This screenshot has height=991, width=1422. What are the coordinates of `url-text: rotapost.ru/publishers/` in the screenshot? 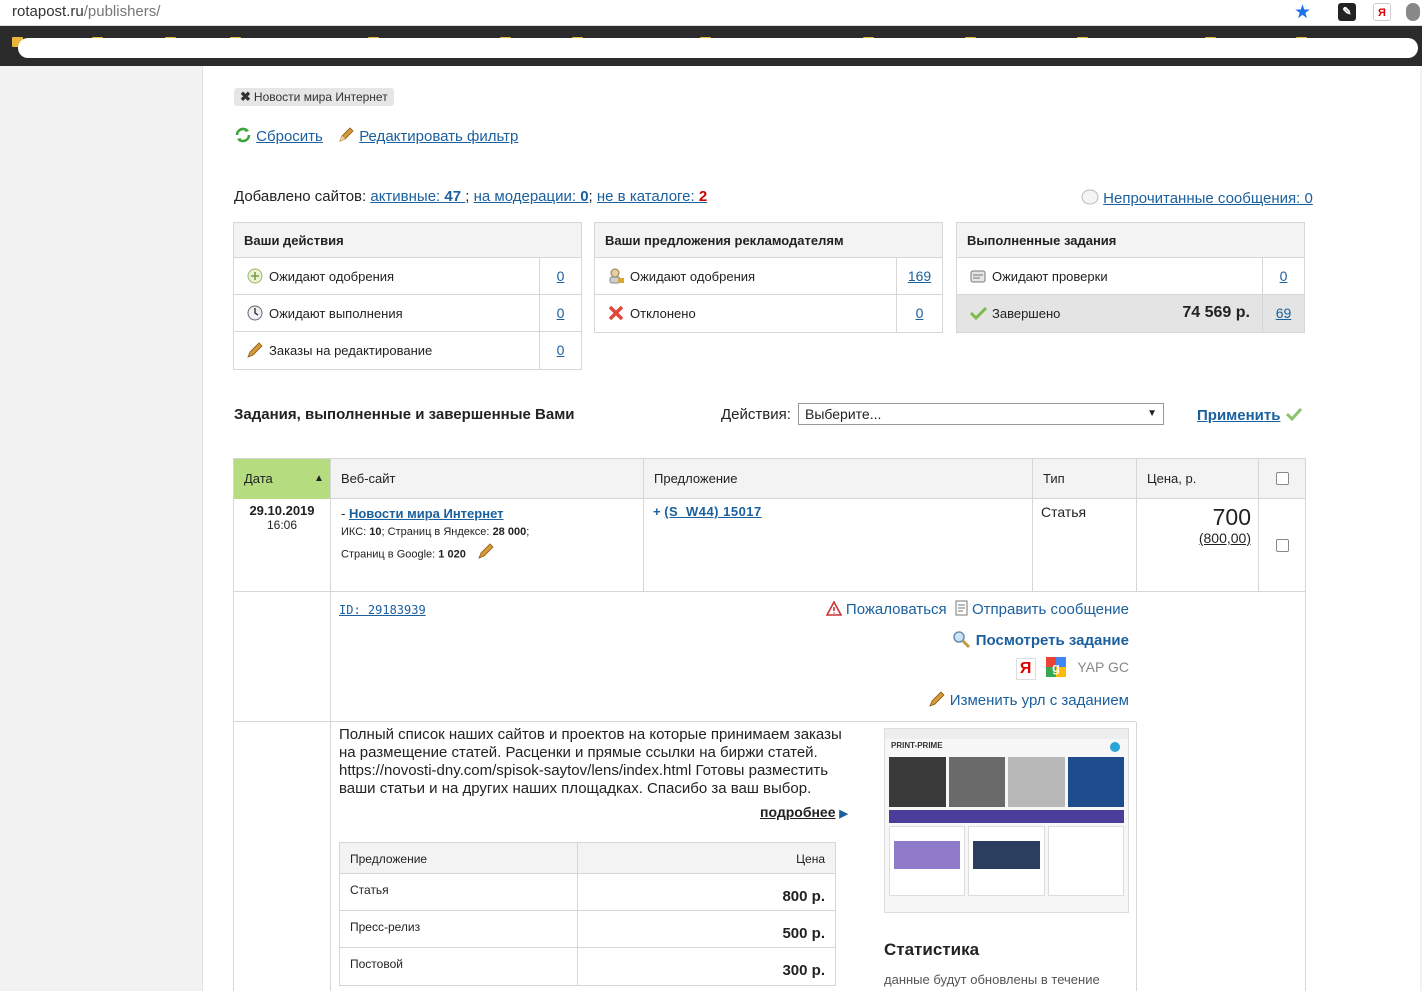 It's located at (86, 11).